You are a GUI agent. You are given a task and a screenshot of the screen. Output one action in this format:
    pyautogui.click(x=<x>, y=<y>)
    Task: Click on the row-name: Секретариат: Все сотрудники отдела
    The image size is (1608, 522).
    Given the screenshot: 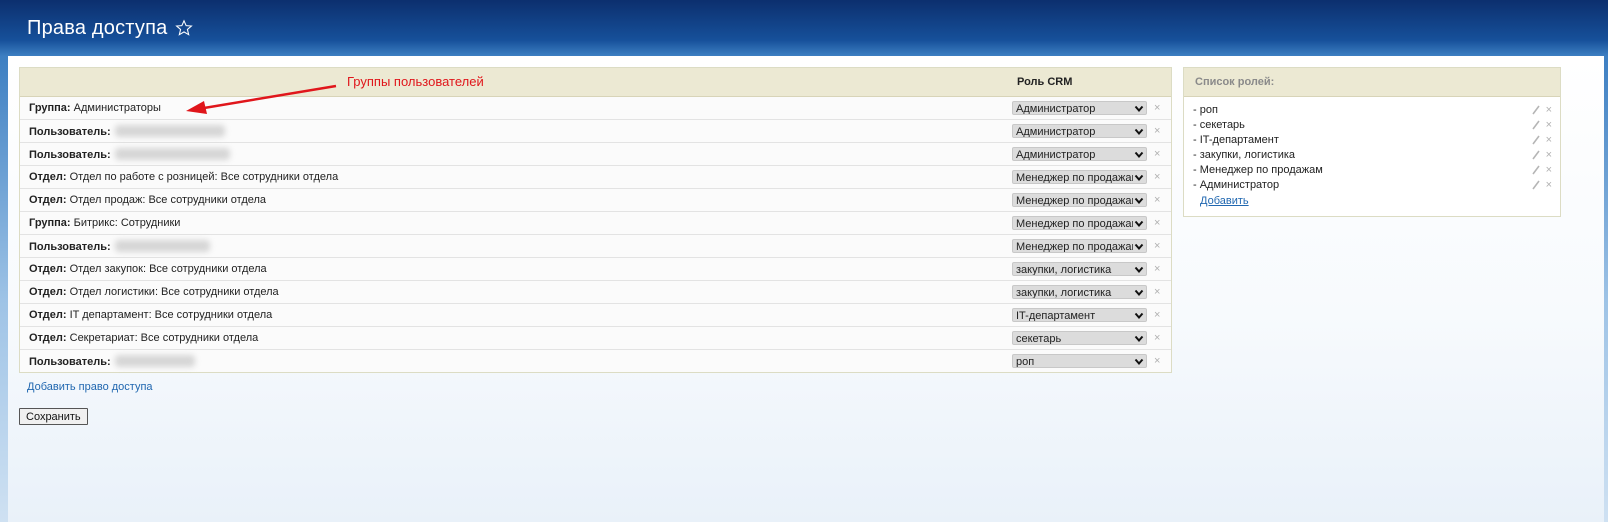 What is the action you would take?
    pyautogui.click(x=162, y=338)
    